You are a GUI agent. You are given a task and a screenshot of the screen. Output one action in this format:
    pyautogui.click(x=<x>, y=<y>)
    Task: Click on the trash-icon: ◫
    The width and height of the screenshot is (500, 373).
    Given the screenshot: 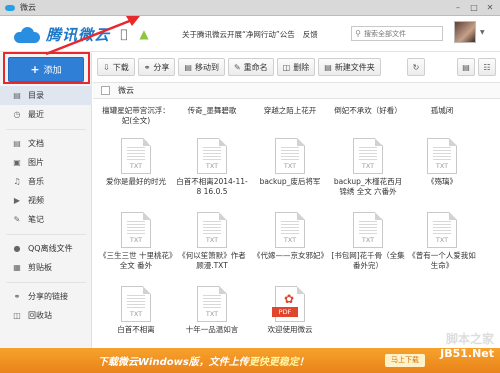 What is the action you would take?
    pyautogui.click(x=286, y=67)
    